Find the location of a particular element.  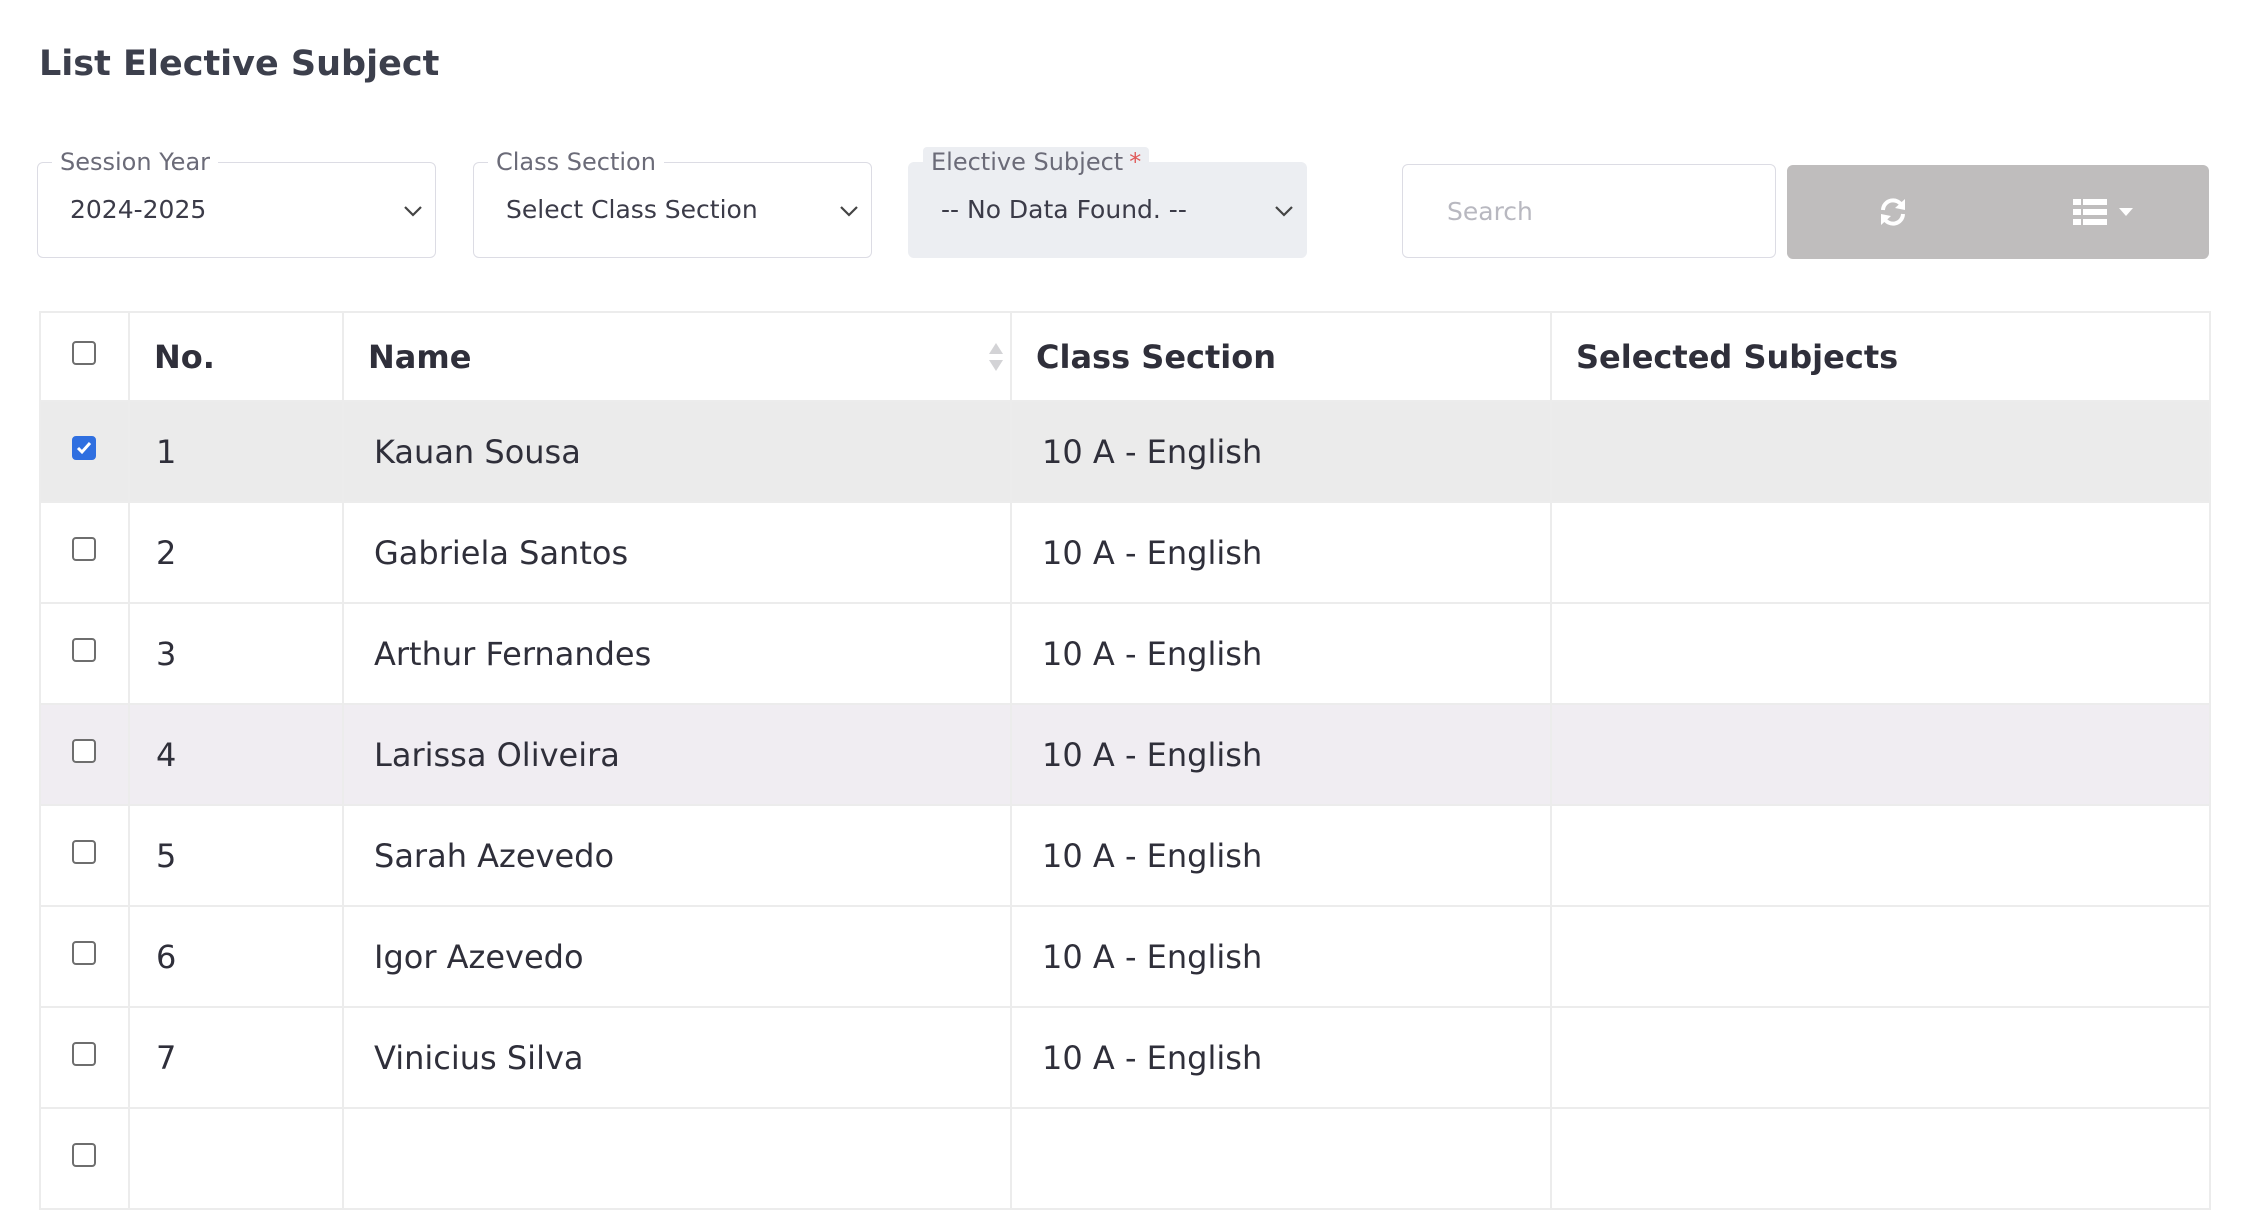

row-no: 7 is located at coordinates (236, 1057).